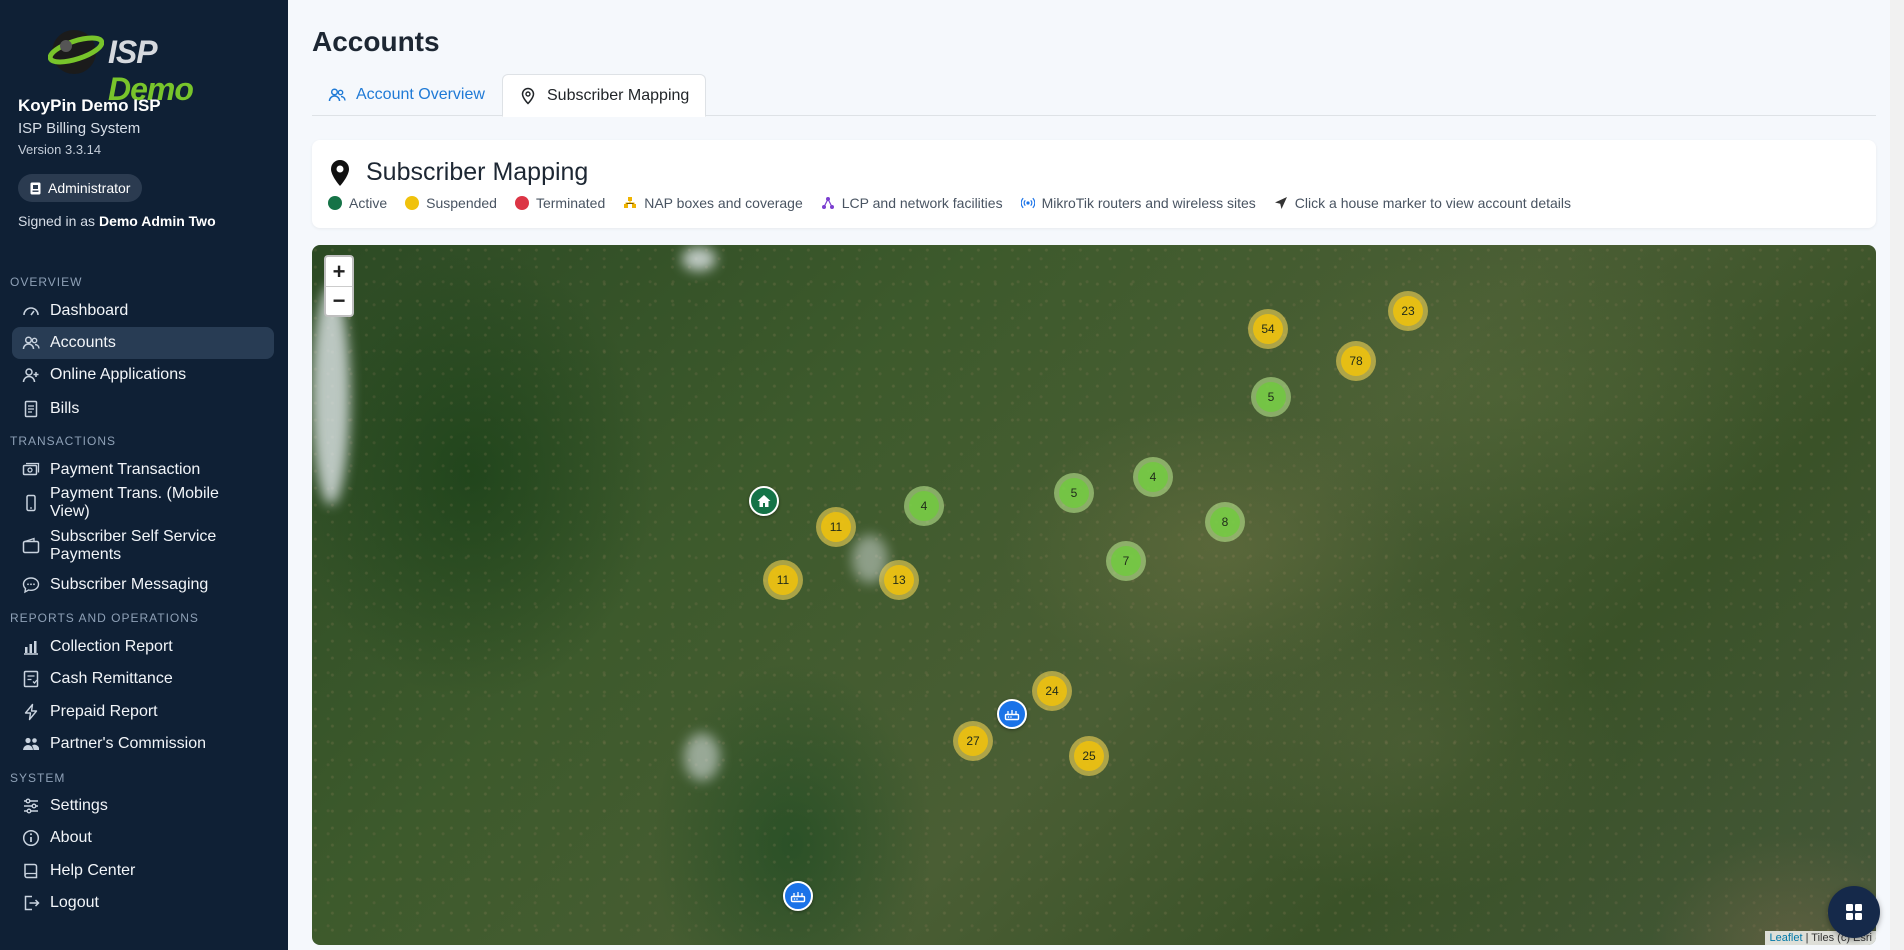  Describe the element at coordinates (339, 271) in the screenshot. I see `zoom-in-button: +` at that location.